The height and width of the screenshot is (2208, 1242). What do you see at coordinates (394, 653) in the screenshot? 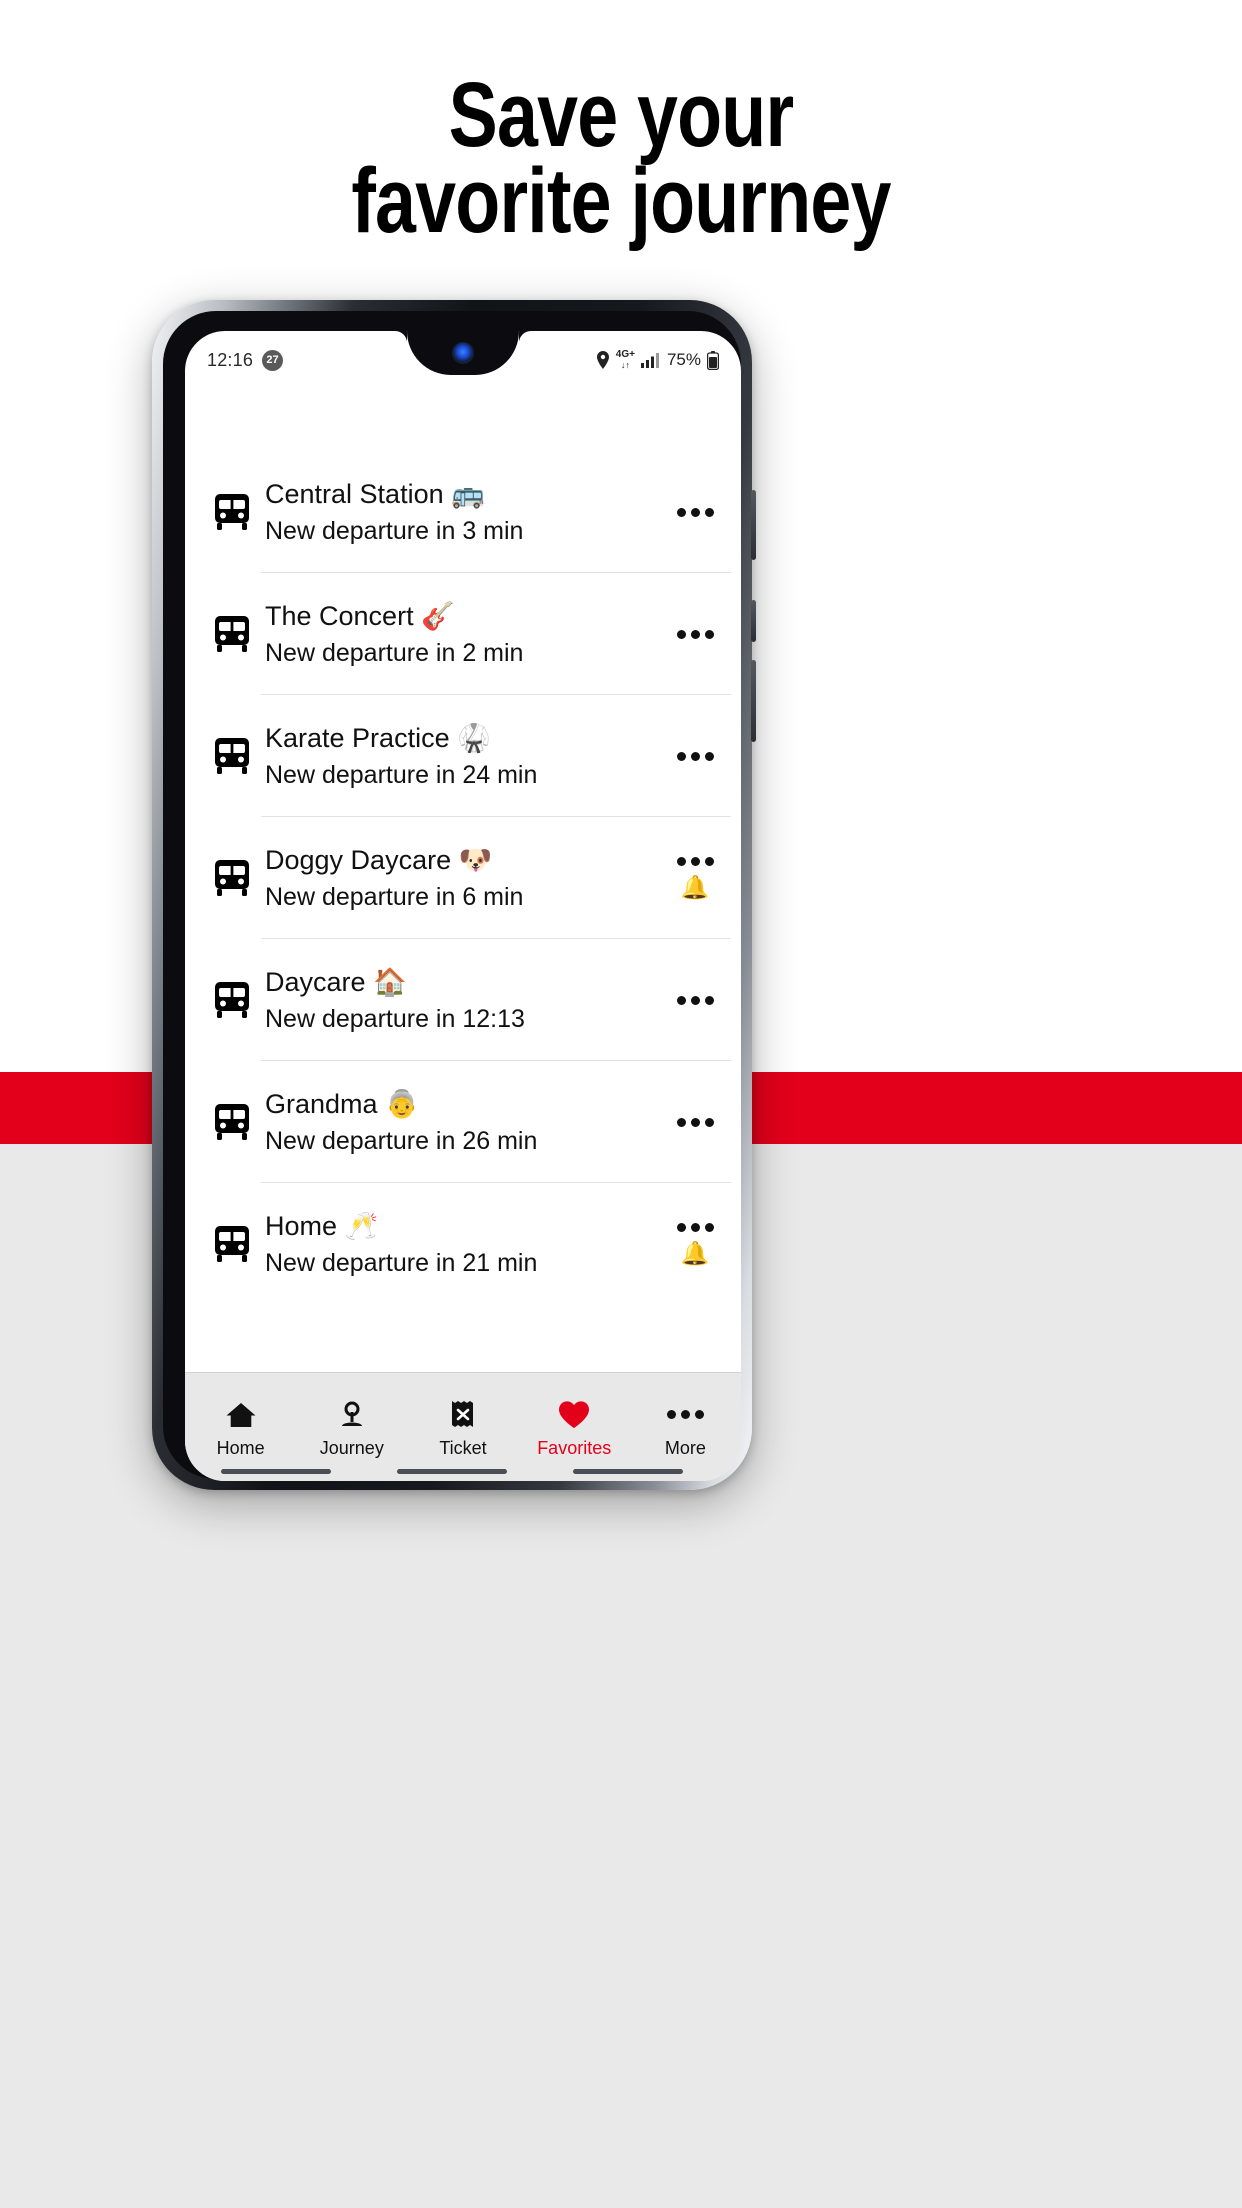
I see `favorite-departure: New departure in 2 min` at bounding box center [394, 653].